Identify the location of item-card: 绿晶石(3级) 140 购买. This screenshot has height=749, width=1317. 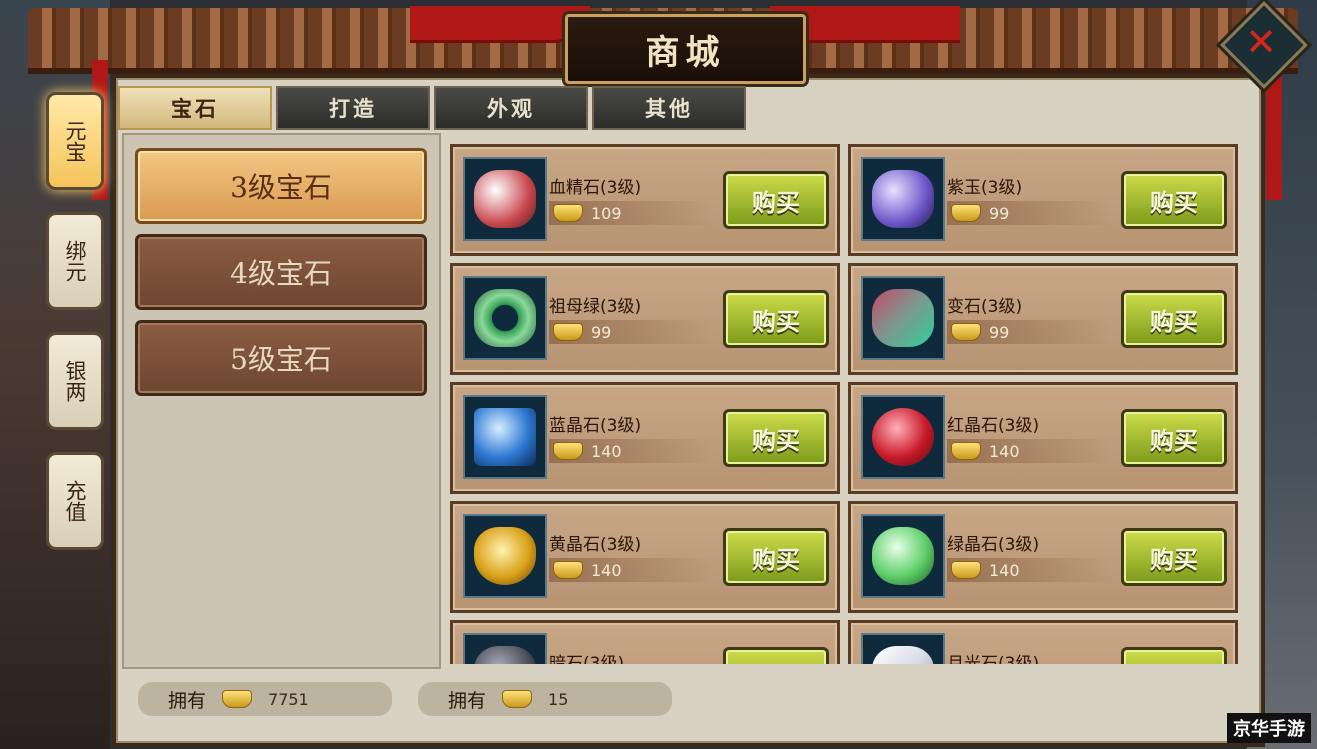
(1043, 557).